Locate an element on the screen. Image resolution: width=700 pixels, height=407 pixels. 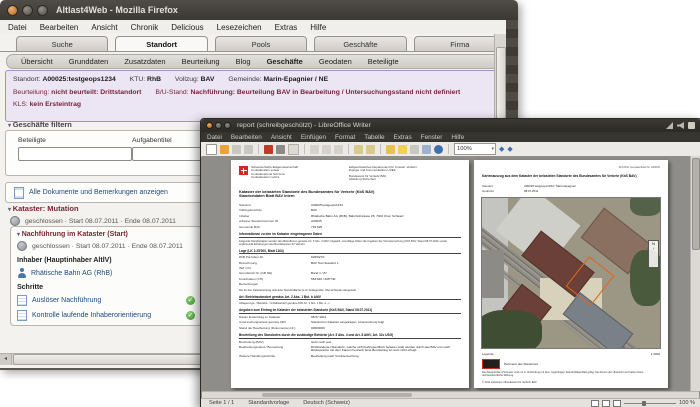
email-icon is located at coordinates (248, 149).